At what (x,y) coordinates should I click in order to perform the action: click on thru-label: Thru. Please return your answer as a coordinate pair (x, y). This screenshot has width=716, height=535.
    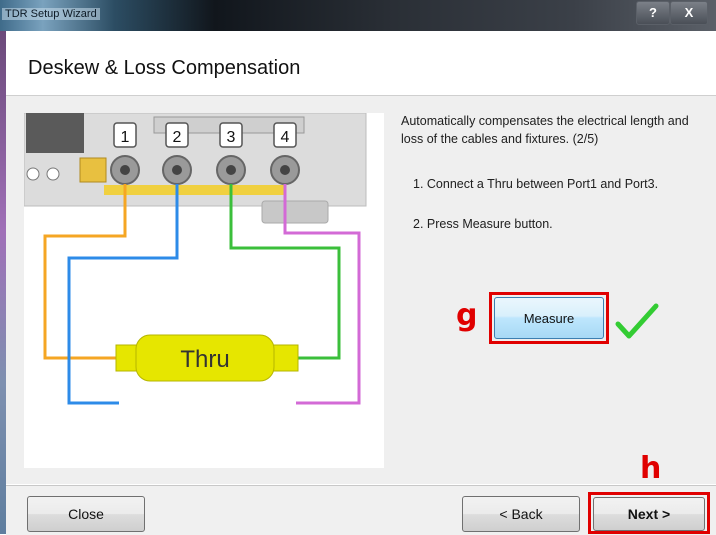
    Looking at the image, I should click on (204, 359).